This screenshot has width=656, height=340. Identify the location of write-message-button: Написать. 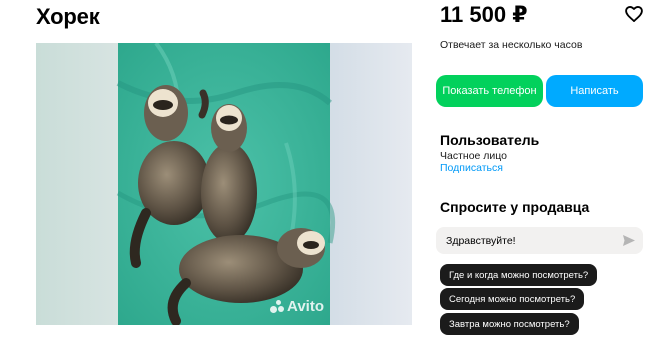
(594, 91).